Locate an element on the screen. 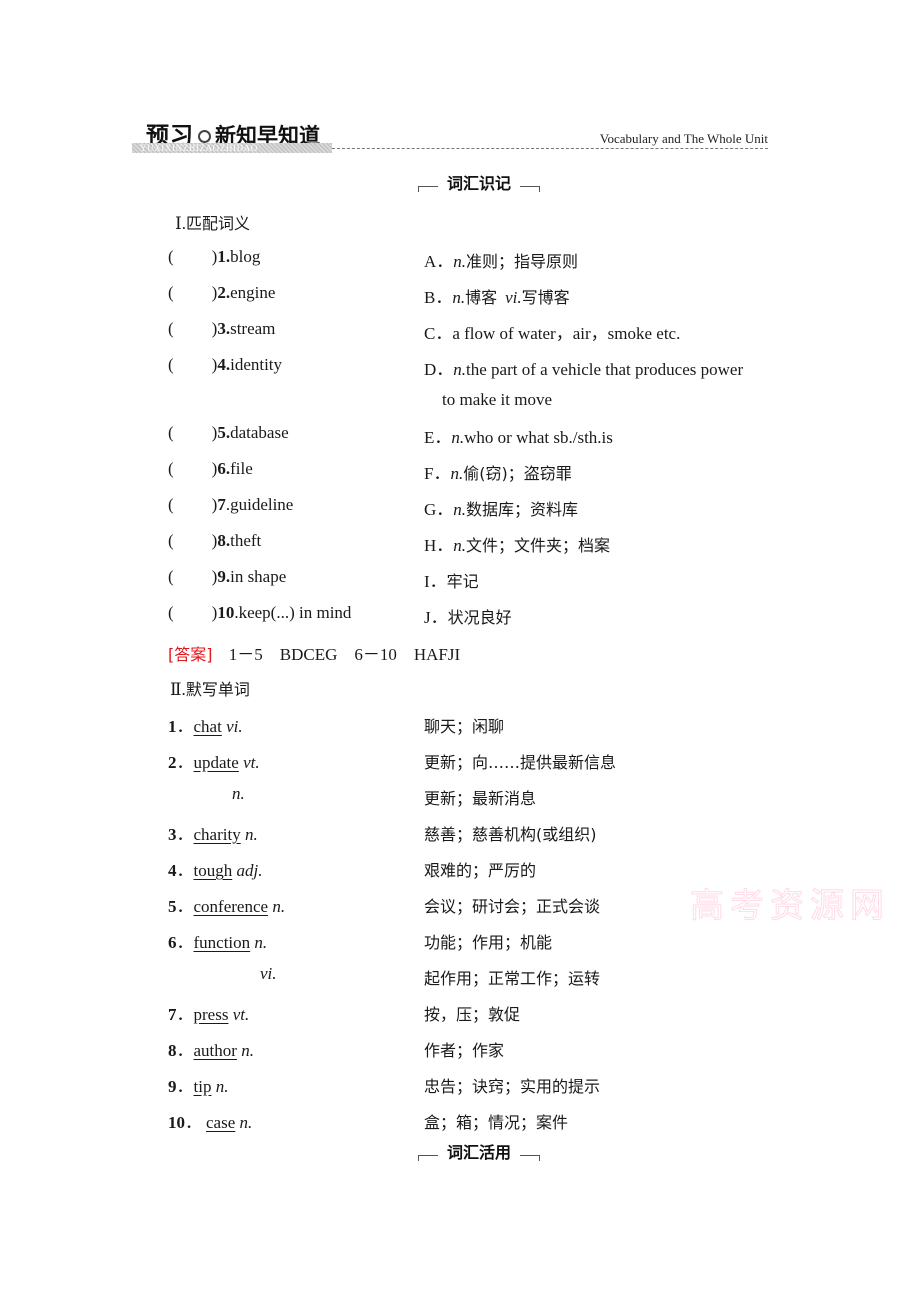 This screenshot has height=1302, width=920. header-unit-label: Vocabulary and The Whole Unit is located at coordinates (683, 138).